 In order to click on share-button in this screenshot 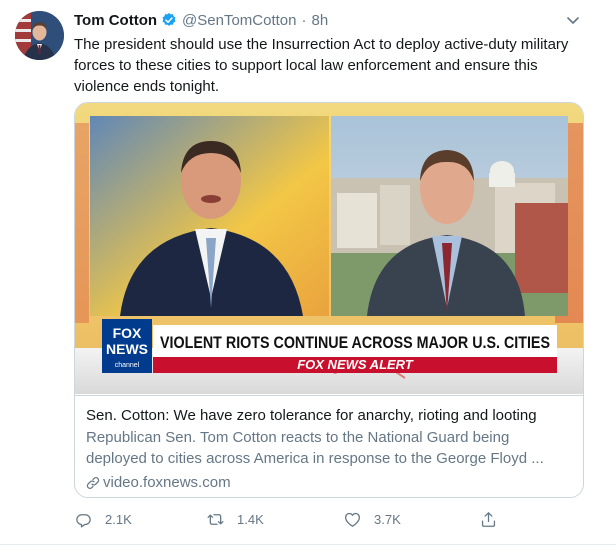, I will do `click(488, 519)`.